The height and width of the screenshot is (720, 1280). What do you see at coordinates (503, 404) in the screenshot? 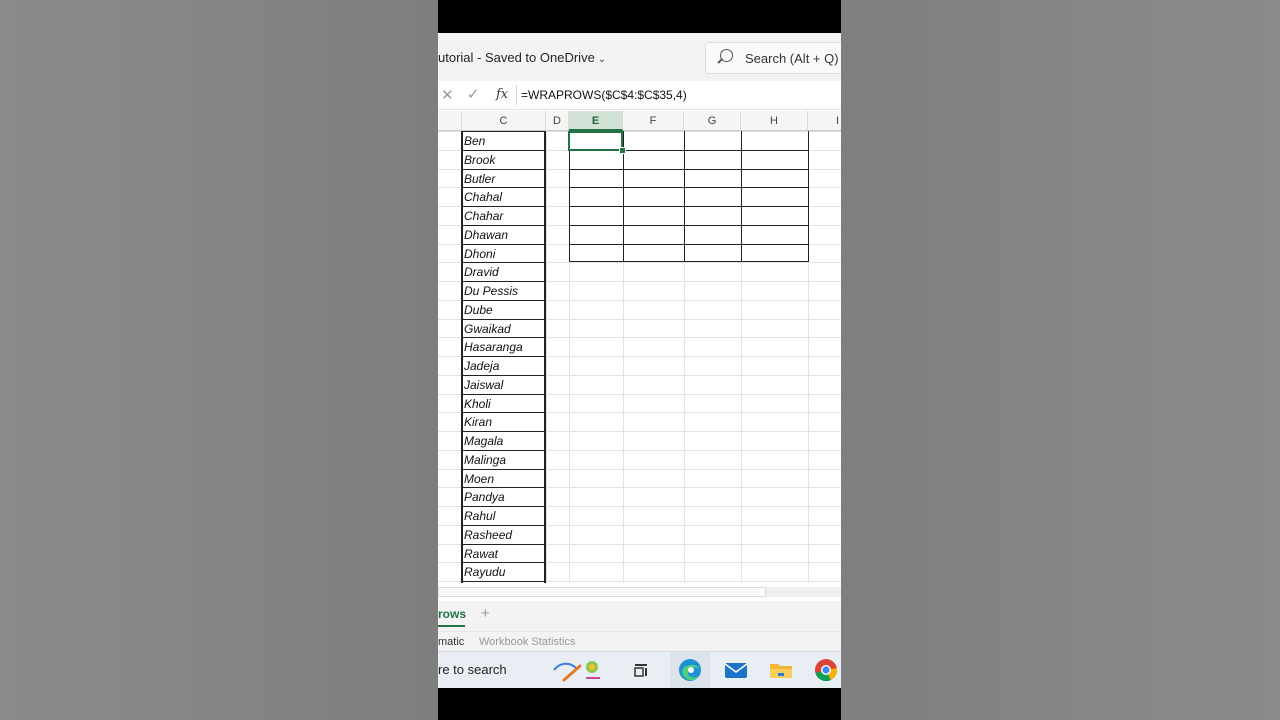
I see `name-cell: Kholi` at bounding box center [503, 404].